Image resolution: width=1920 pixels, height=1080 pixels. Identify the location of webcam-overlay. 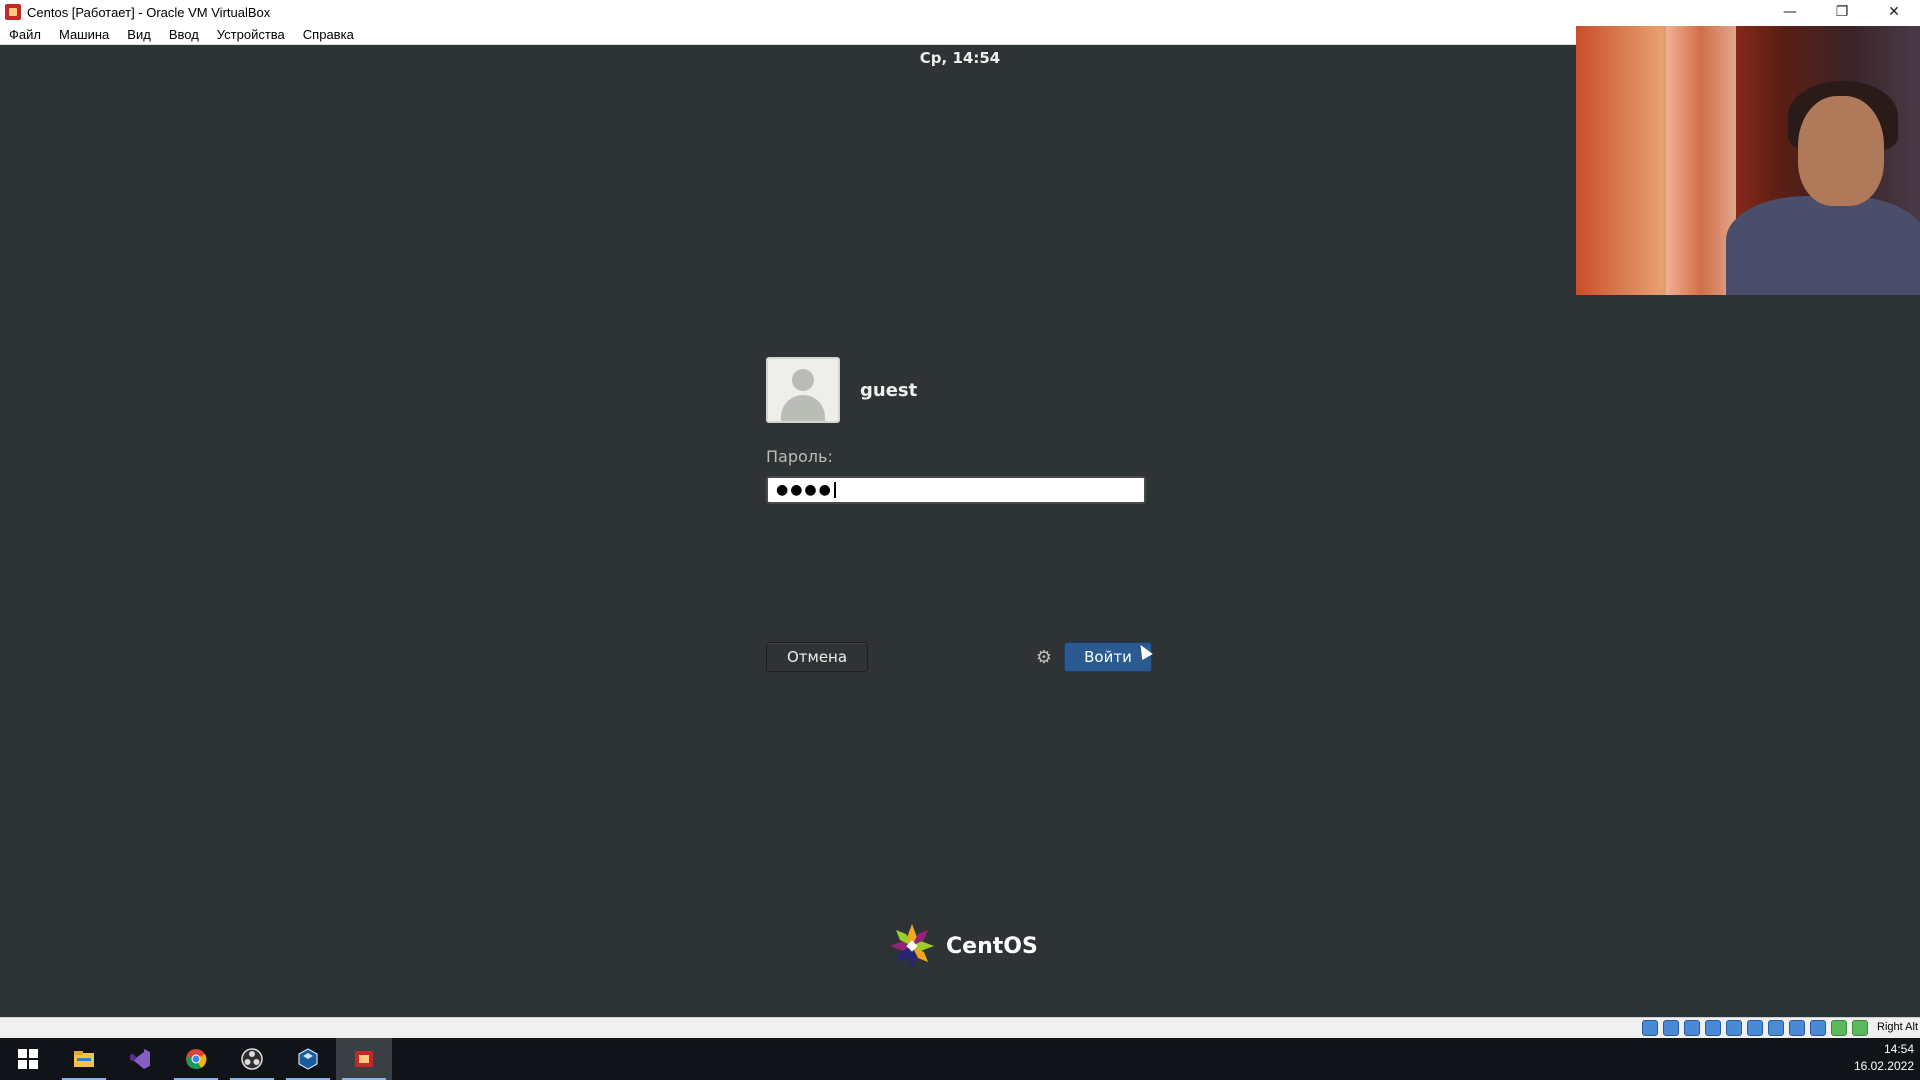
(1748, 160).